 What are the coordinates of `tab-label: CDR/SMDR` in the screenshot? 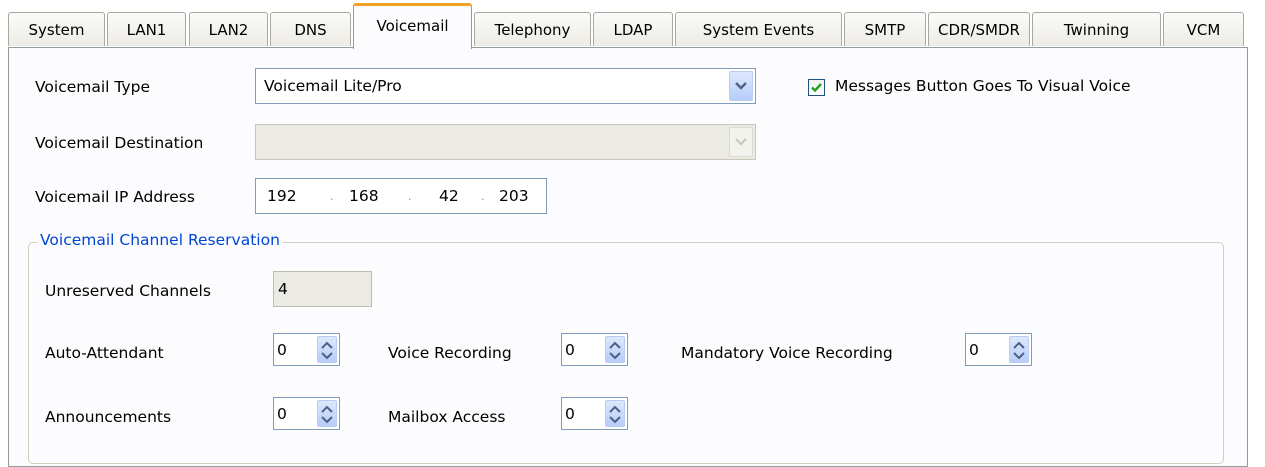 It's located at (979, 29).